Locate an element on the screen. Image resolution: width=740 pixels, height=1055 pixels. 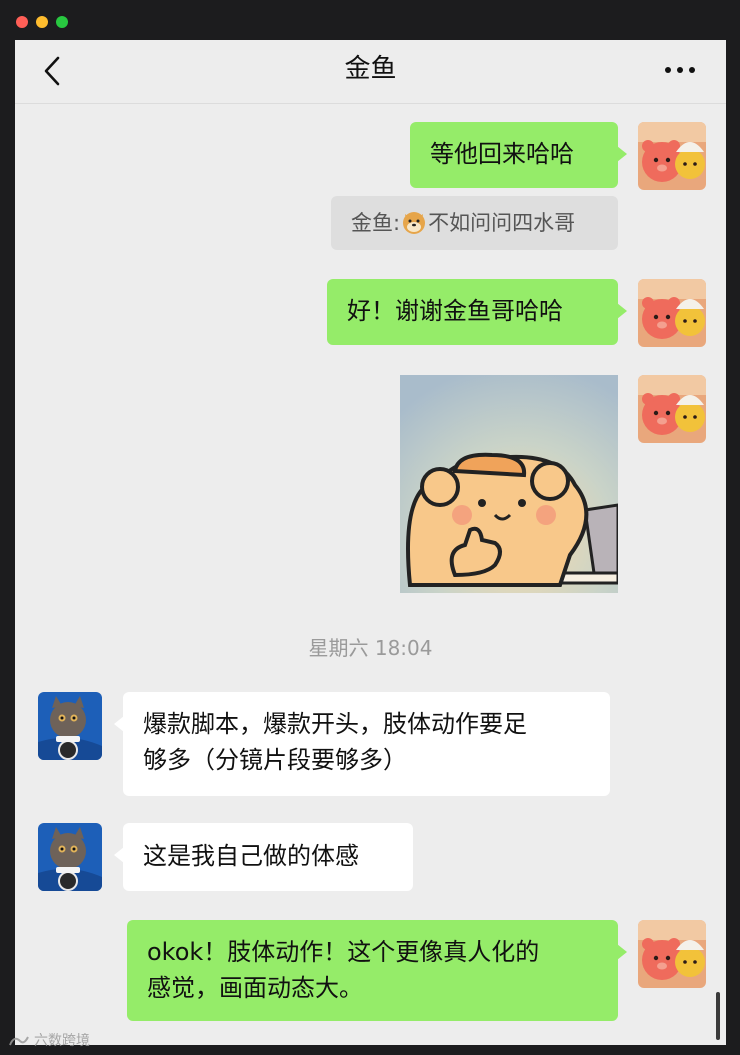
minimize-window-button is located at coordinates (42, 22).